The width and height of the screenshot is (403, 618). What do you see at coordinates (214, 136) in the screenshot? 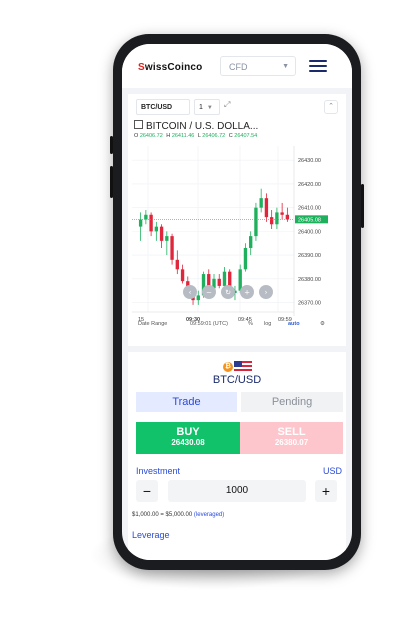
I see `low-value: 26406.72` at bounding box center [214, 136].